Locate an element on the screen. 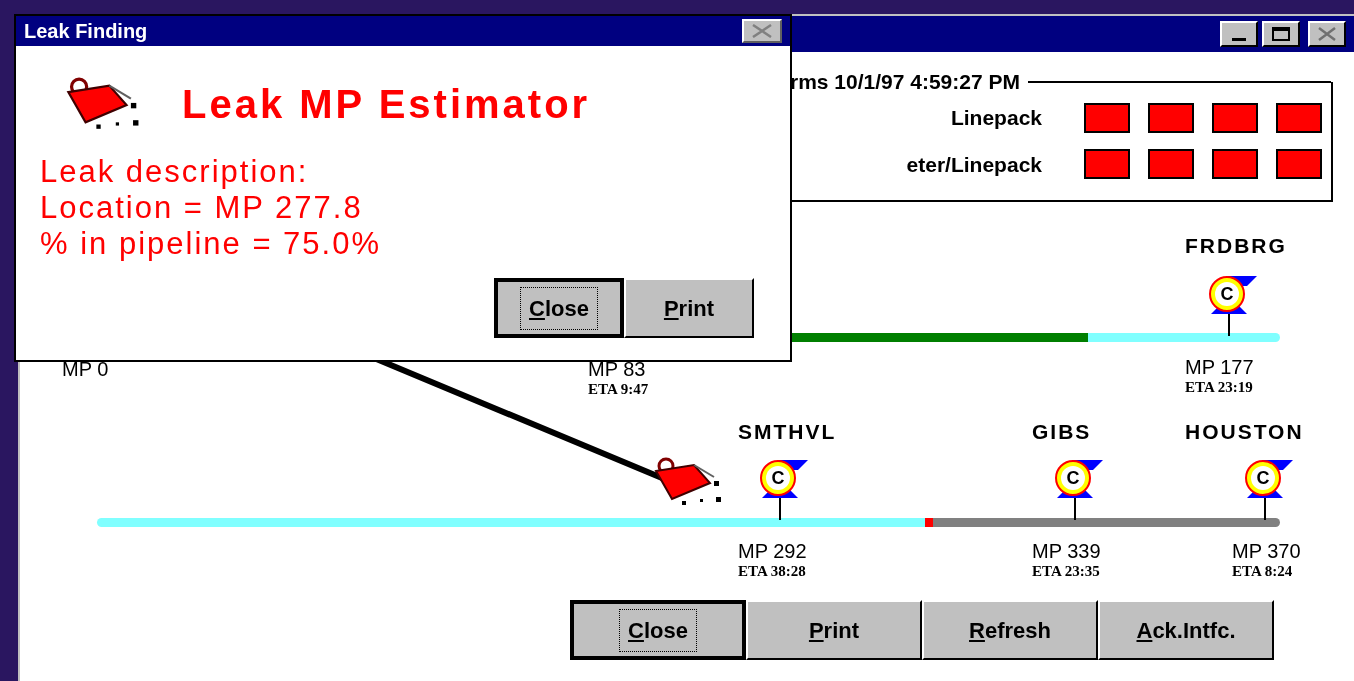  minimize-button is located at coordinates (1239, 34).